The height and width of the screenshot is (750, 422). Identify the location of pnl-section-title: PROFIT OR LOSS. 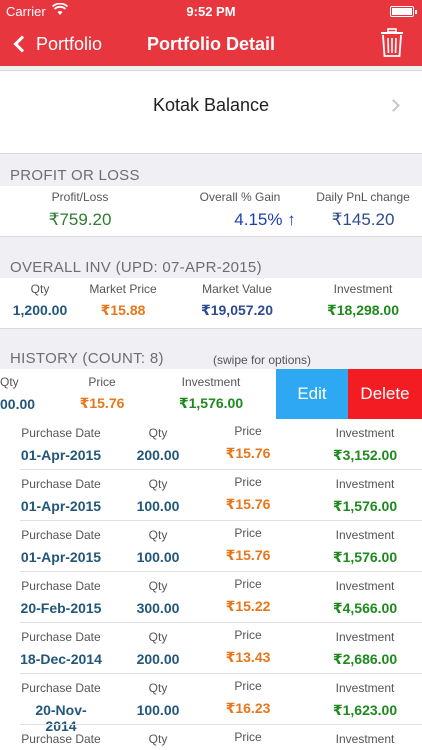
(75, 175).